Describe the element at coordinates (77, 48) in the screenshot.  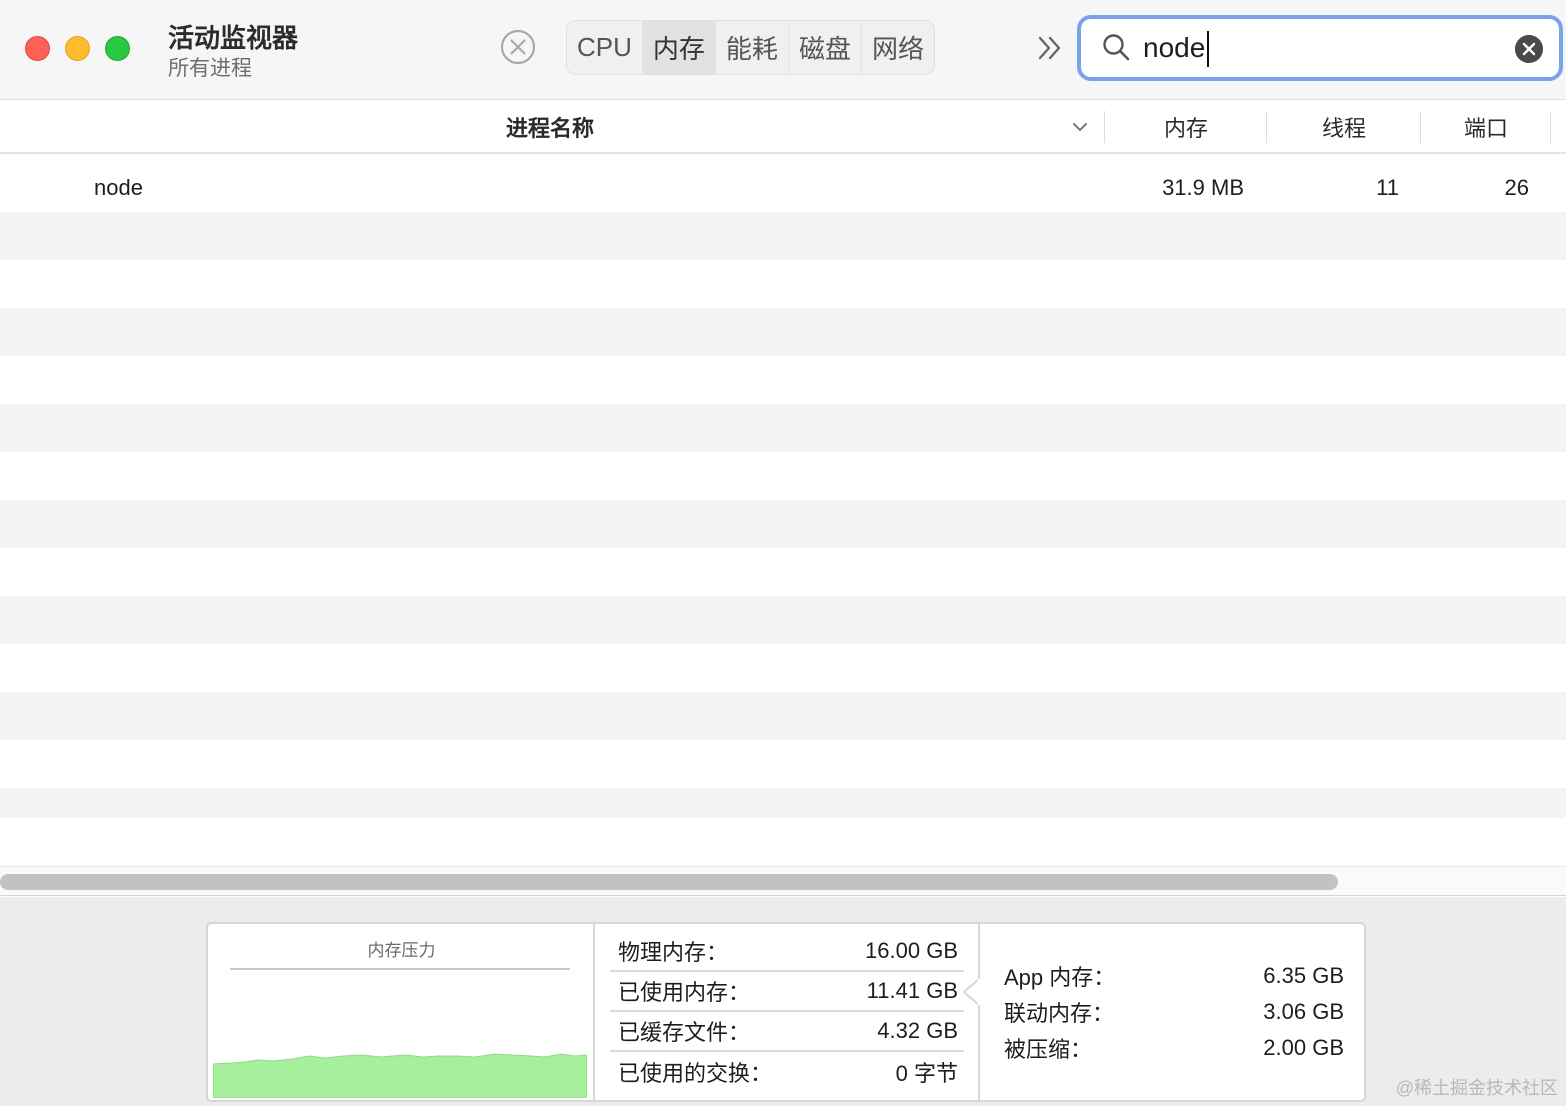
I see `minimize-window-button` at that location.